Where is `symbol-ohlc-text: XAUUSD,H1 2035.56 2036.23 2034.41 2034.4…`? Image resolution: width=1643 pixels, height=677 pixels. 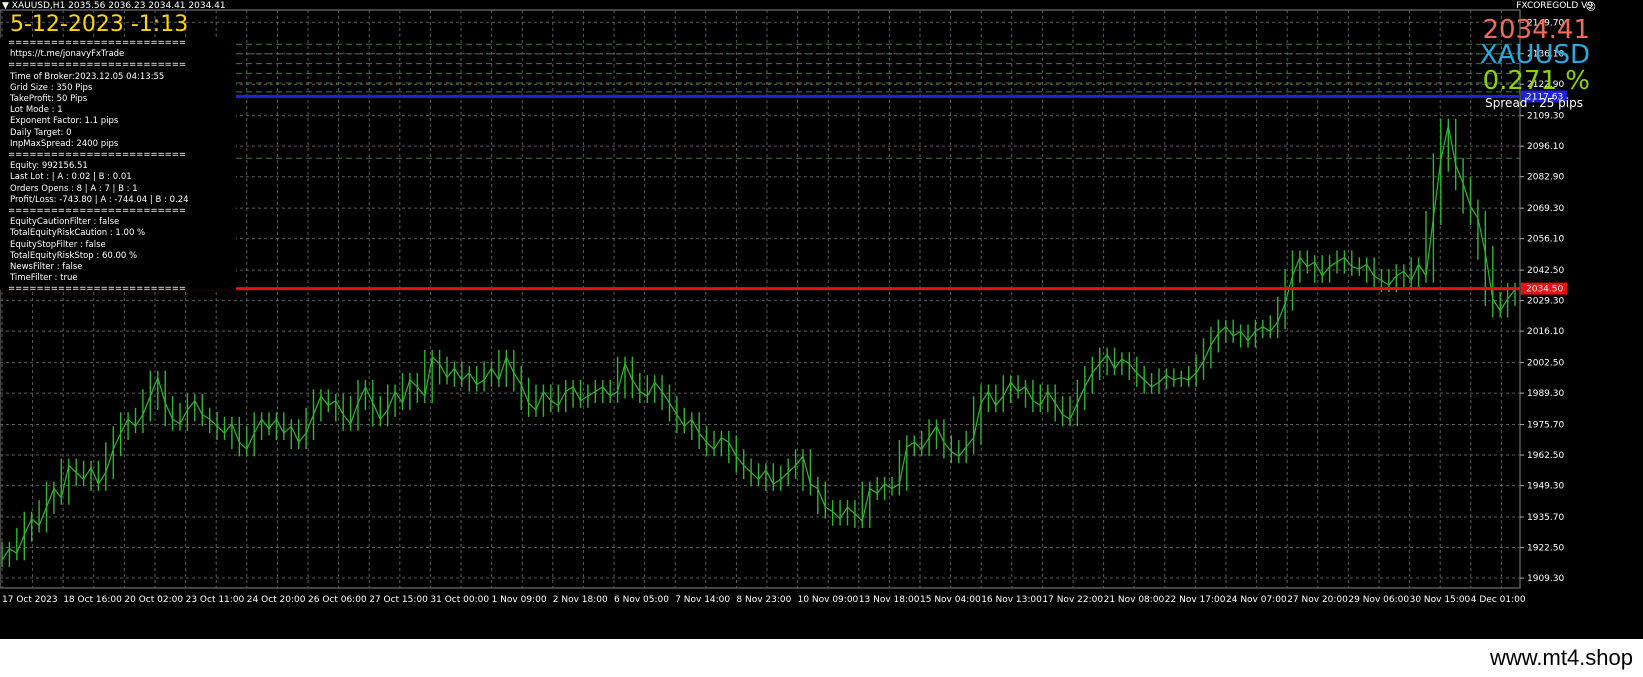
symbol-ohlc-text: XAUUSD,H1 2035.56 2036.23 2034.41 2034.4… is located at coordinates (118, 6).